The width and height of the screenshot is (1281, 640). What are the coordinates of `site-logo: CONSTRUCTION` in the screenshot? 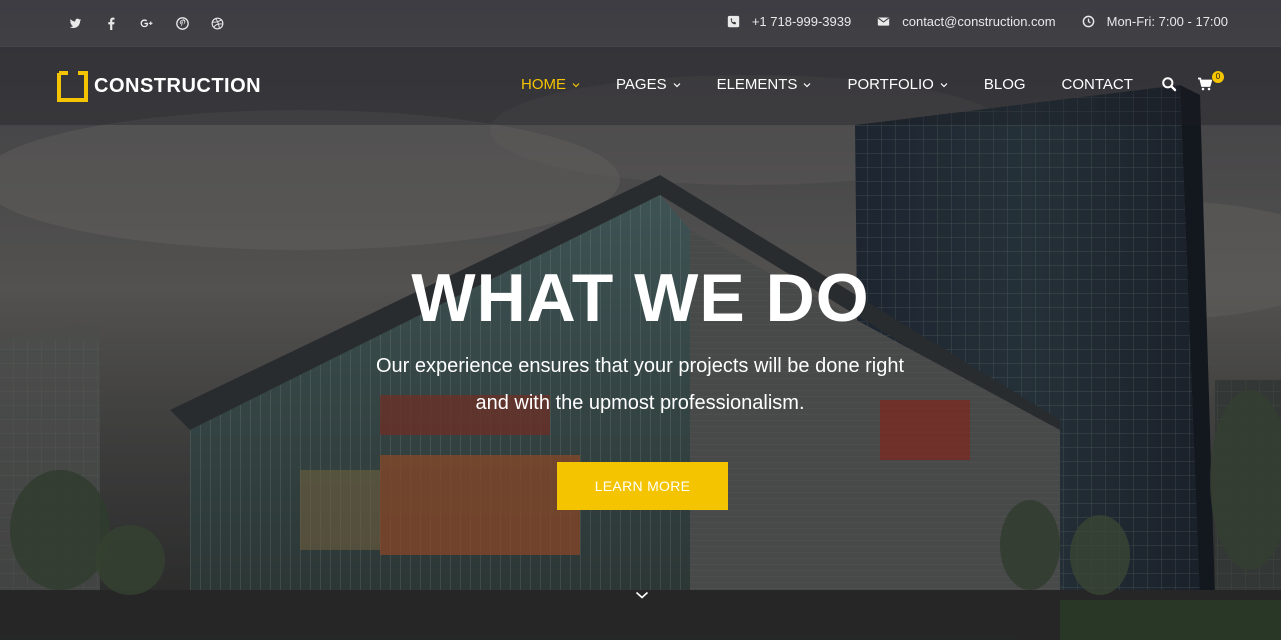 It's located at (159, 86).